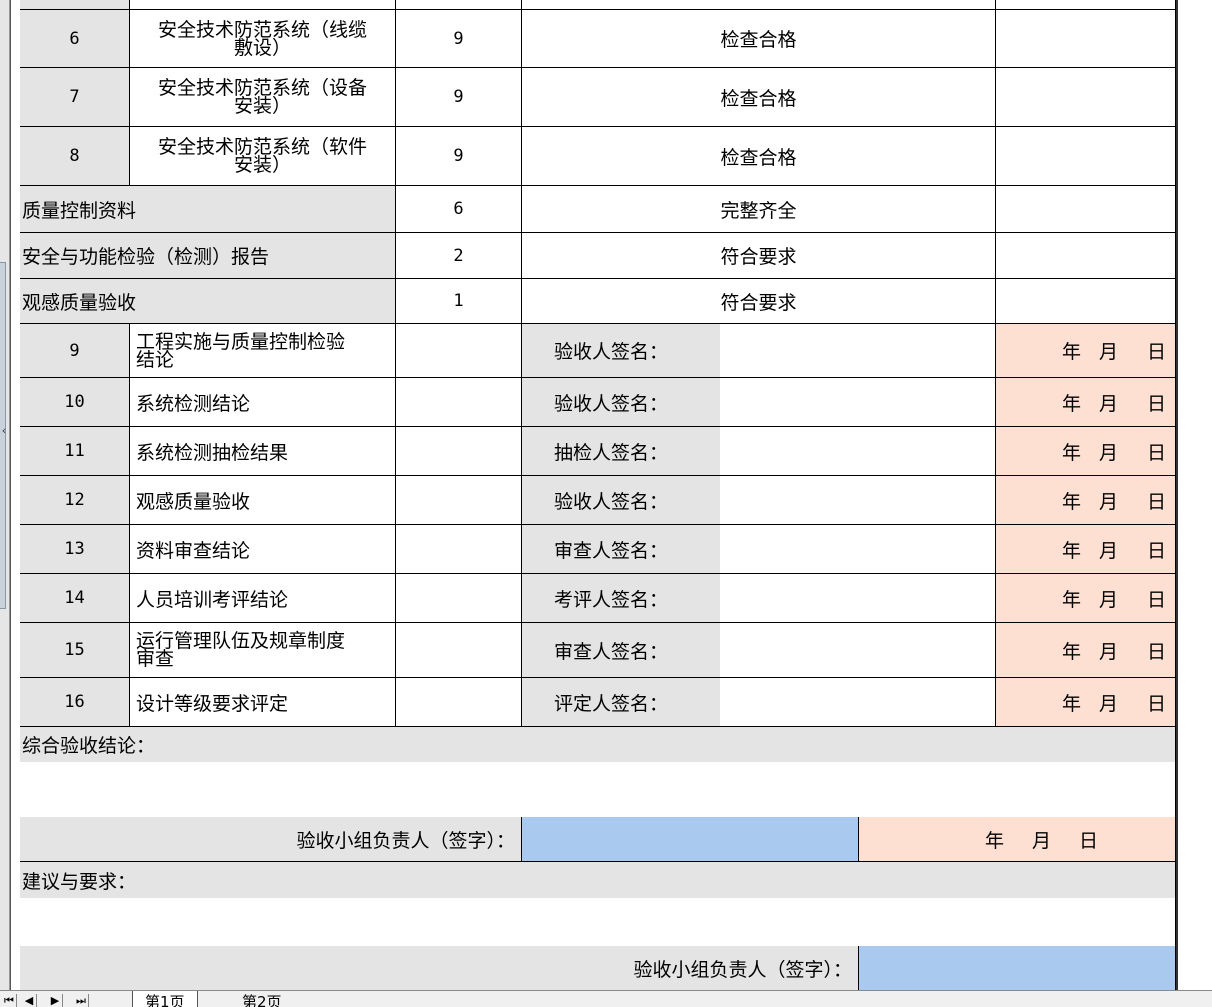 The width and height of the screenshot is (1212, 1007). What do you see at coordinates (208, 301) in the screenshot?
I see `summary-item-cell: 观感质量验收` at bounding box center [208, 301].